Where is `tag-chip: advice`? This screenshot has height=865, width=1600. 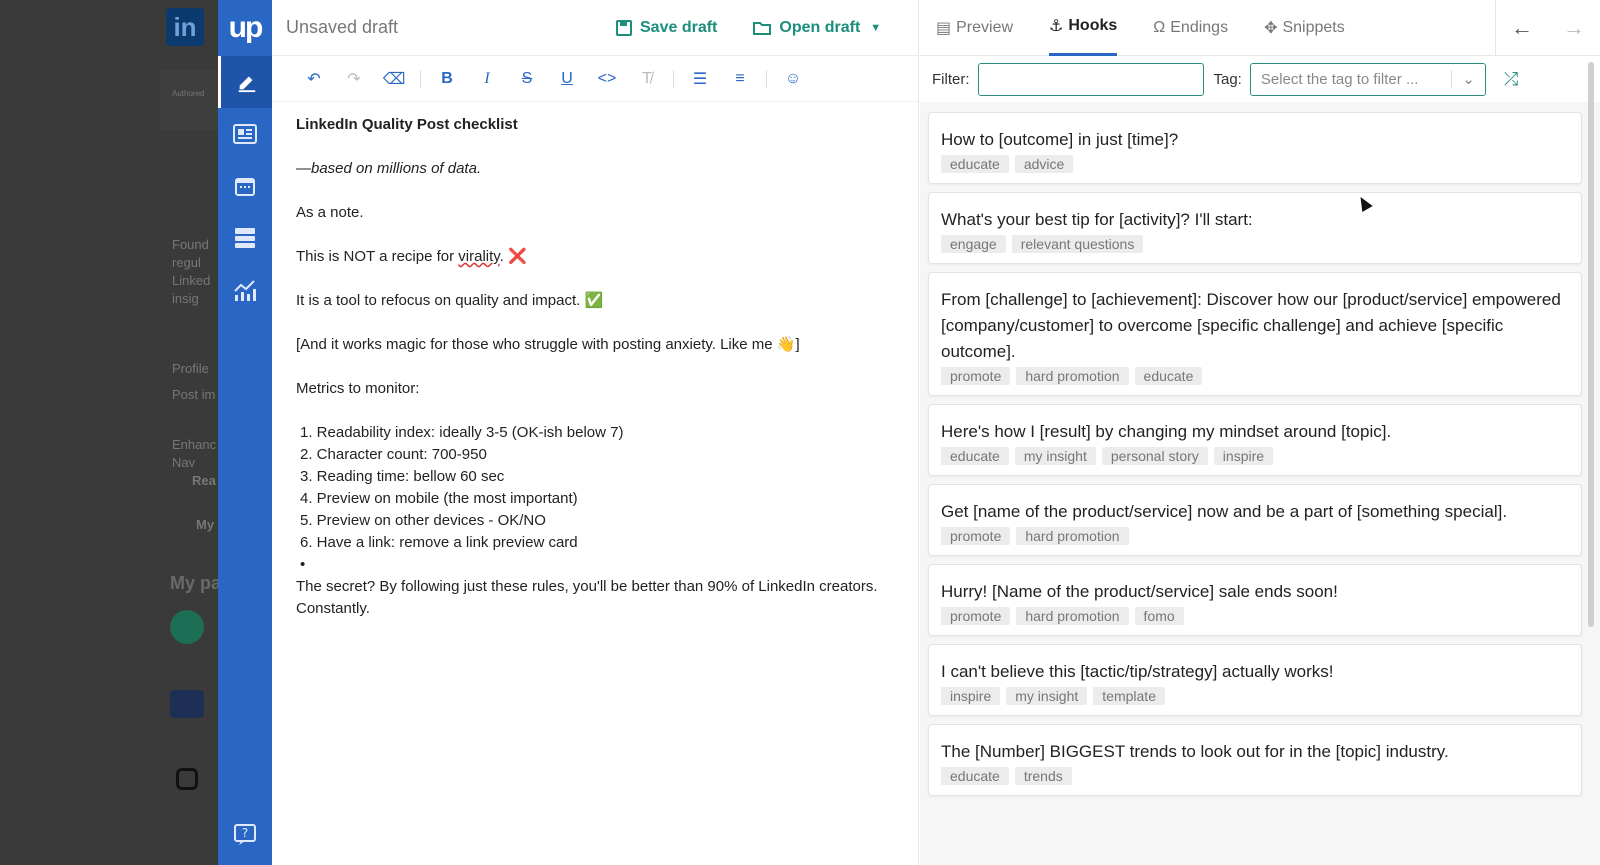
tag-chip: advice is located at coordinates (1044, 164).